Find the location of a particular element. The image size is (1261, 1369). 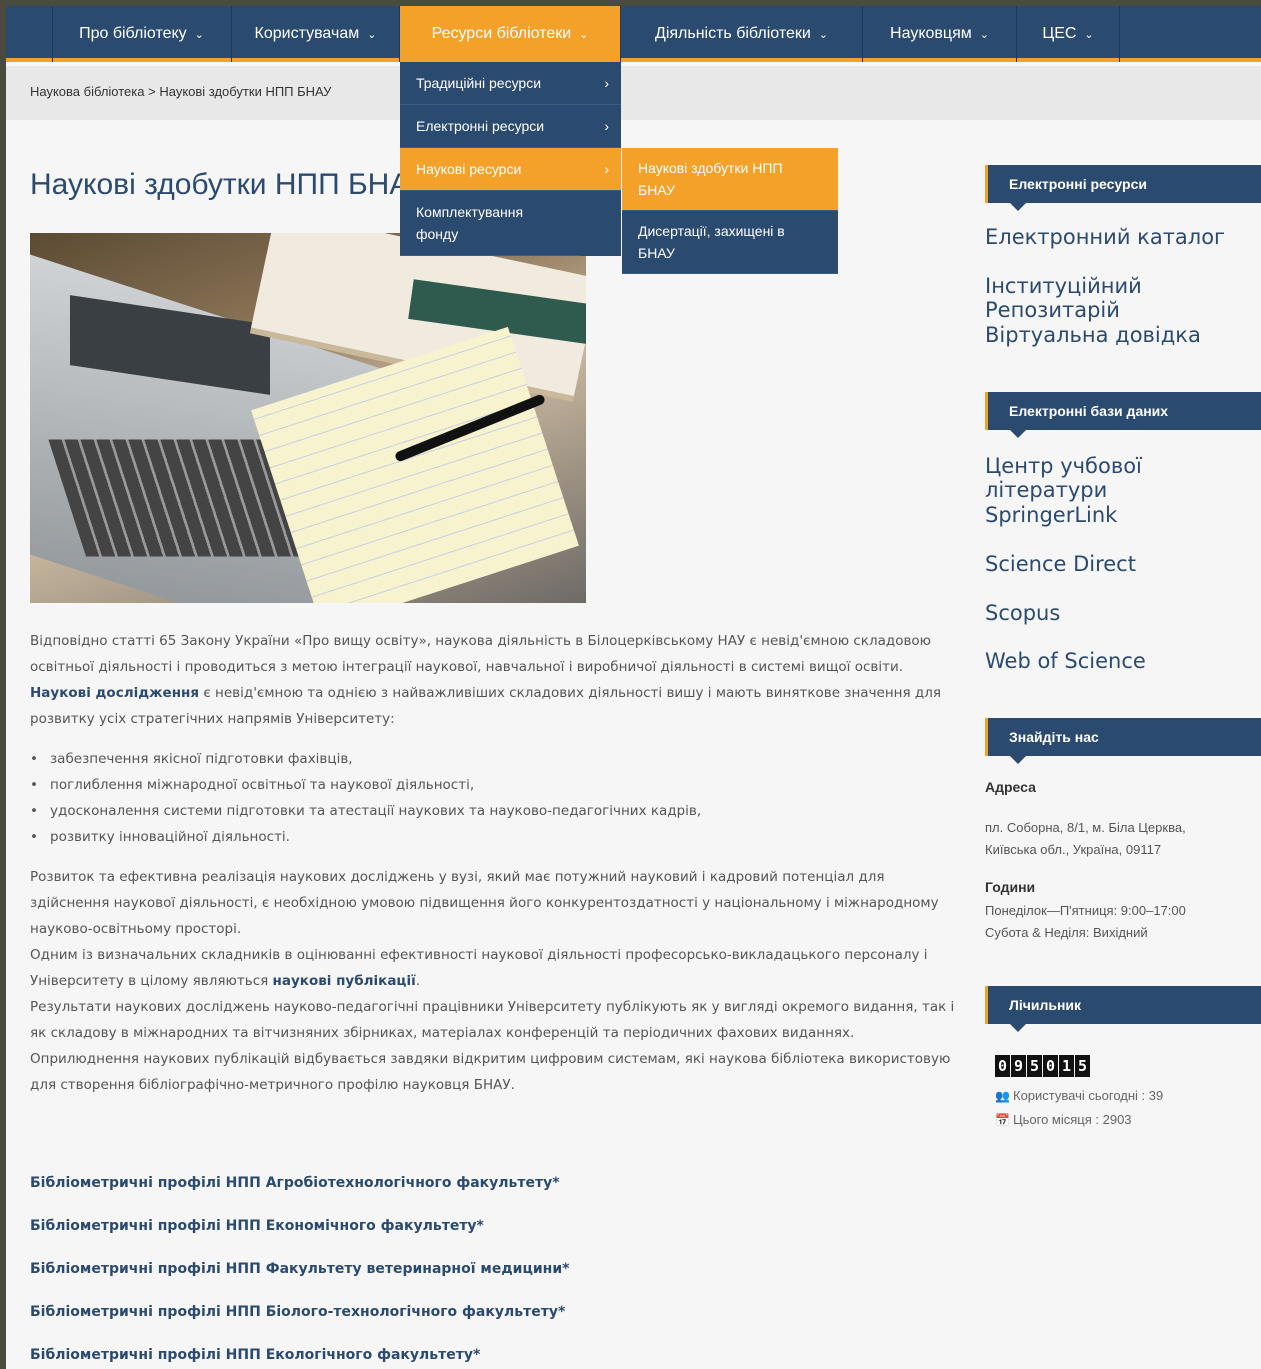

address-line: Київська обл., Україна, 09117 is located at coordinates (1073, 849).